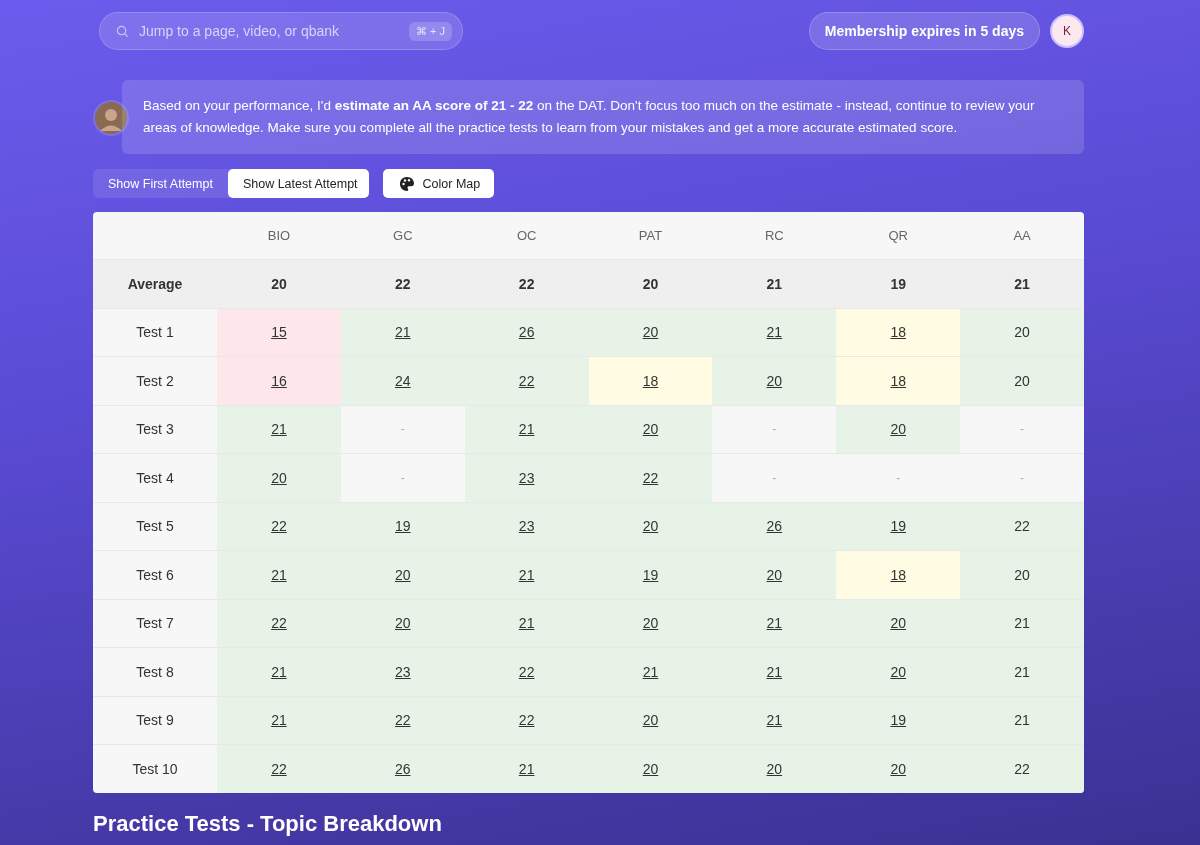  Describe the element at coordinates (269, 31) in the screenshot. I see `search-field: Jump to a page, video, or qbank` at that location.